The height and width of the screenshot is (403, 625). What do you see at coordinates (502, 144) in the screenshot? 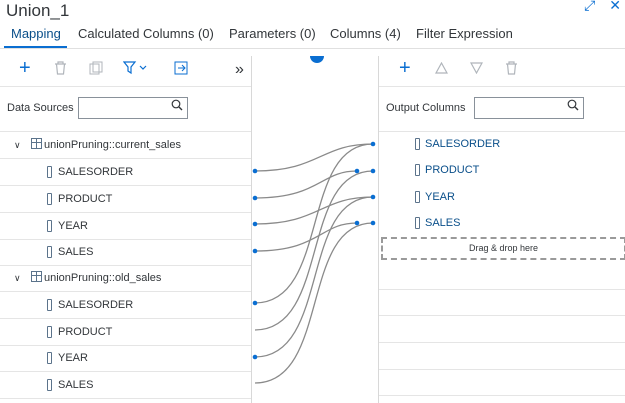
I see `output-column-row: SALESORDER` at bounding box center [502, 144].